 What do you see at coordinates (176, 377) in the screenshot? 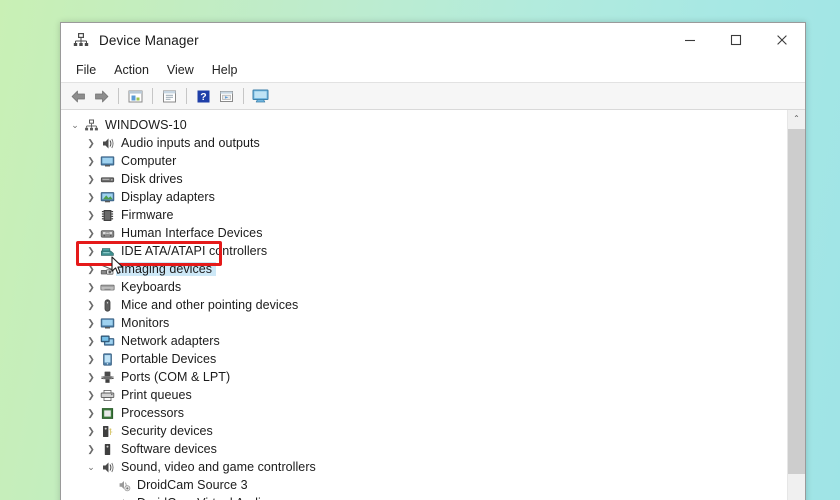
I see `tree-item-label: Ports (COM & LPT)` at bounding box center [176, 377].